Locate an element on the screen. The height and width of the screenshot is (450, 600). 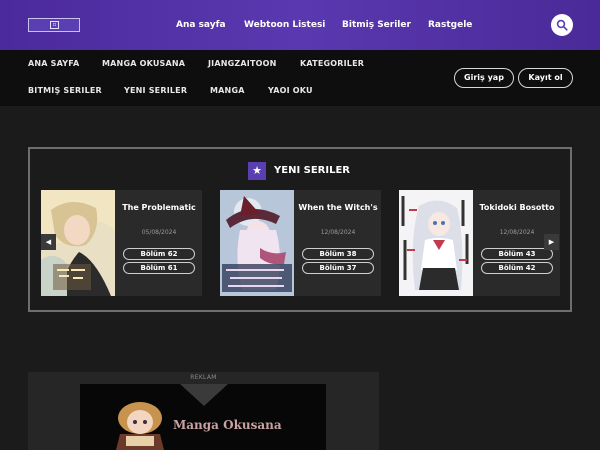
ad-decoration is located at coordinates (204, 395).